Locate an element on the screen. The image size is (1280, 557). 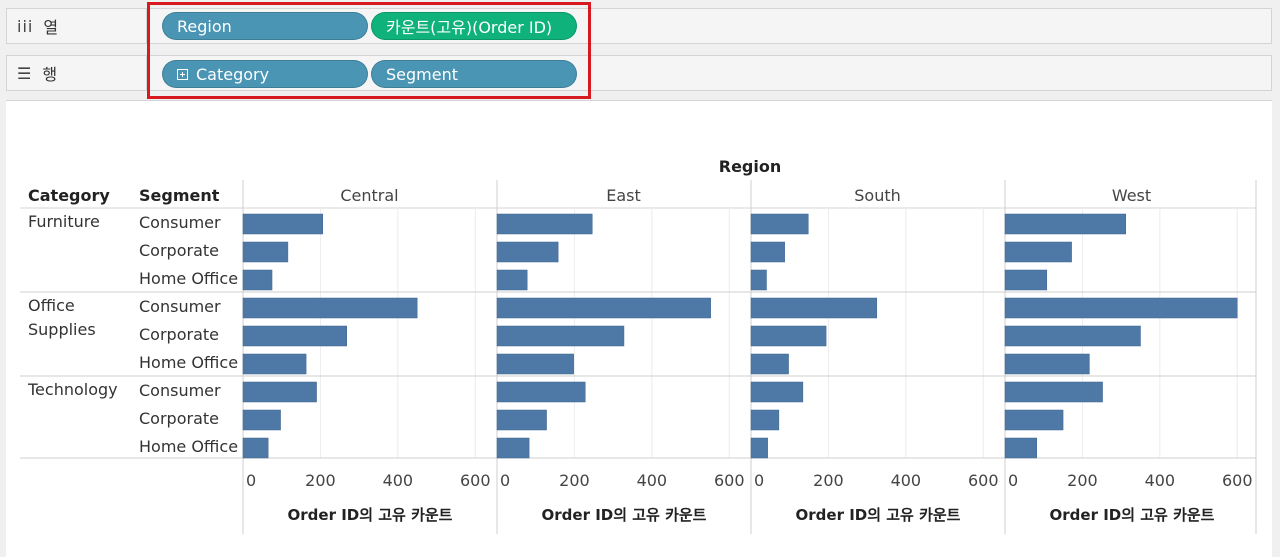
rows-shelf-title: 행 is located at coordinates (50, 74).